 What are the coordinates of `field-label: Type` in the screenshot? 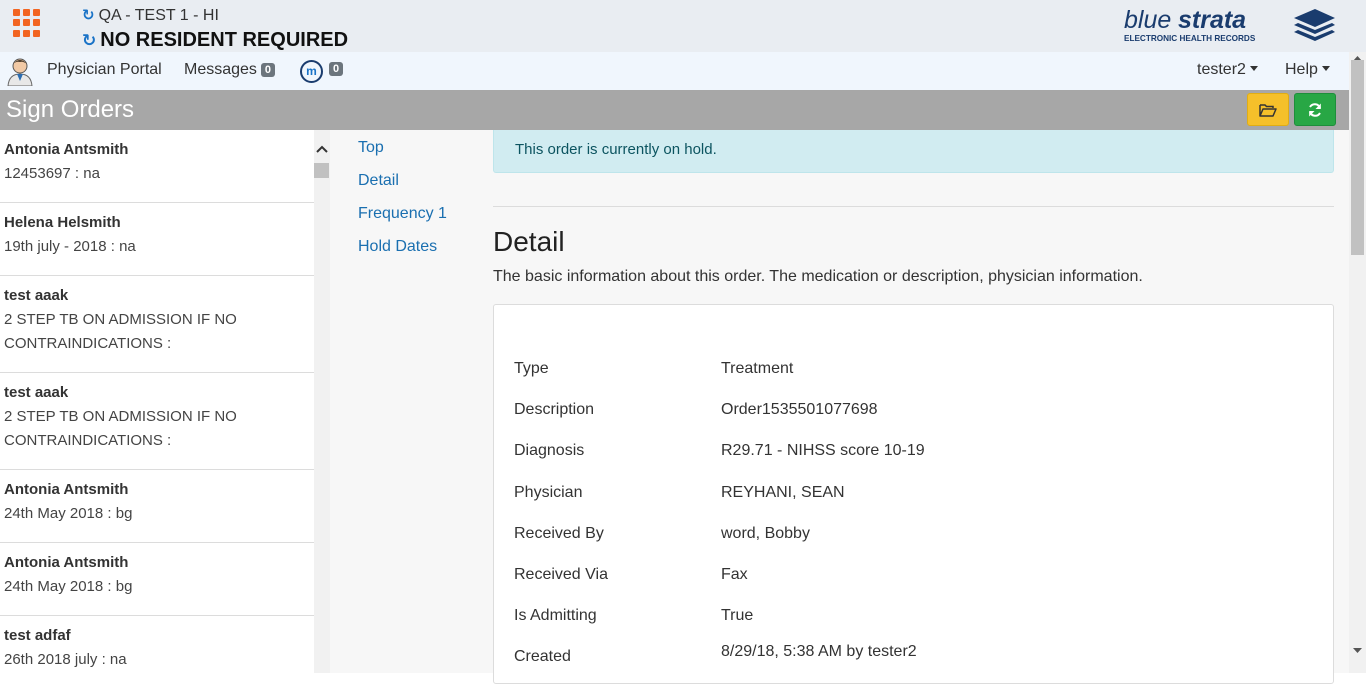 It's located at (531, 368).